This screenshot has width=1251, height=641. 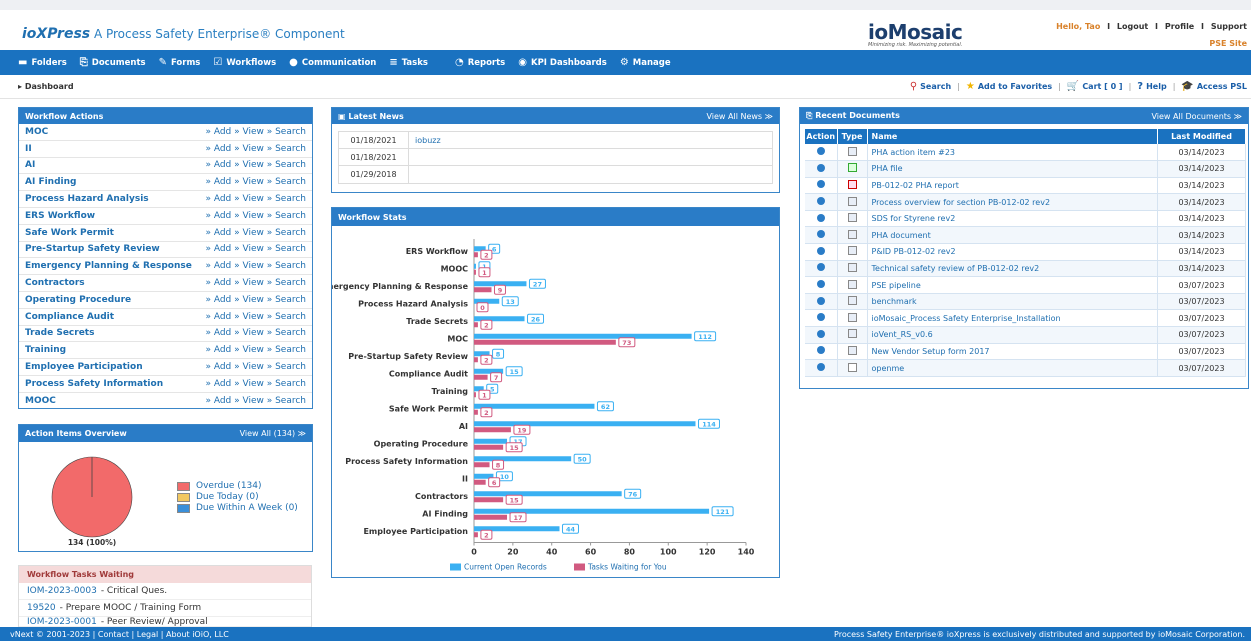 I want to click on legal-link: Legal, so click(x=147, y=634).